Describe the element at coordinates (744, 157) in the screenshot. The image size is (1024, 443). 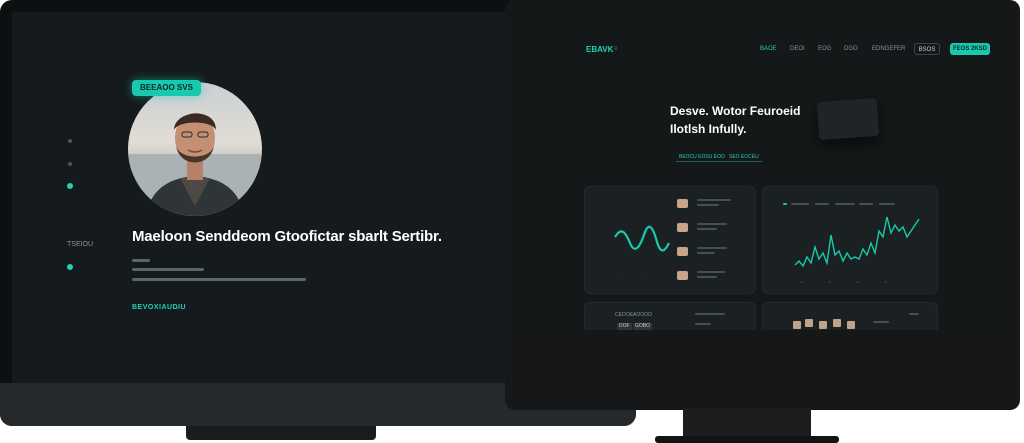
I see `hero-chip: SEO EOCEU` at that location.